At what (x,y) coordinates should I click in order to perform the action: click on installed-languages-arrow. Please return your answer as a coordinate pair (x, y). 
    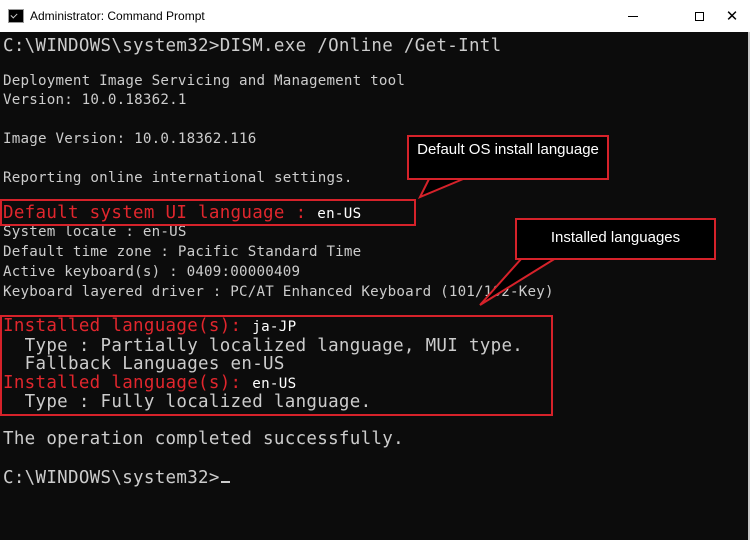
    Looking at the image, I should click on (519, 281).